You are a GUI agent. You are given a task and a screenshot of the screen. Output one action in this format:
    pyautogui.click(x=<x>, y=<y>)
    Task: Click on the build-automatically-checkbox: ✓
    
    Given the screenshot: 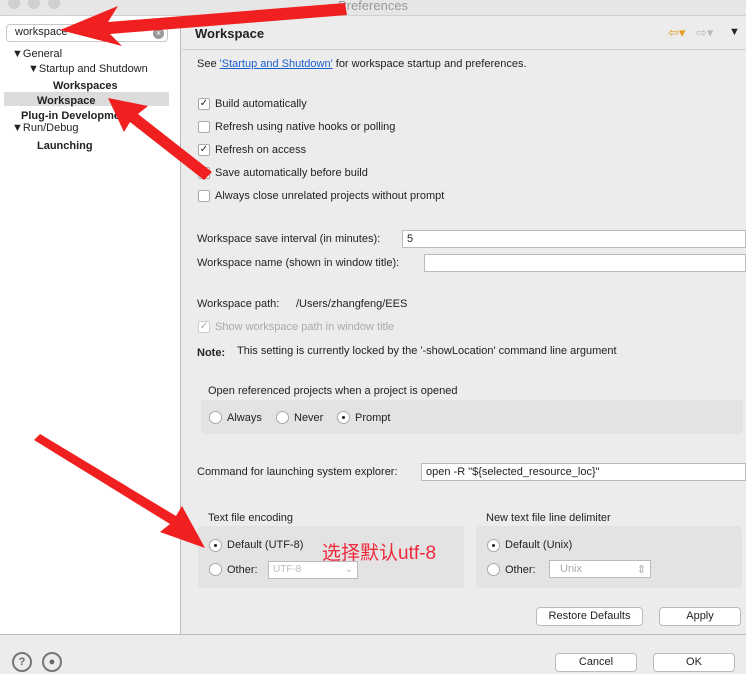 What is the action you would take?
    pyautogui.click(x=204, y=104)
    